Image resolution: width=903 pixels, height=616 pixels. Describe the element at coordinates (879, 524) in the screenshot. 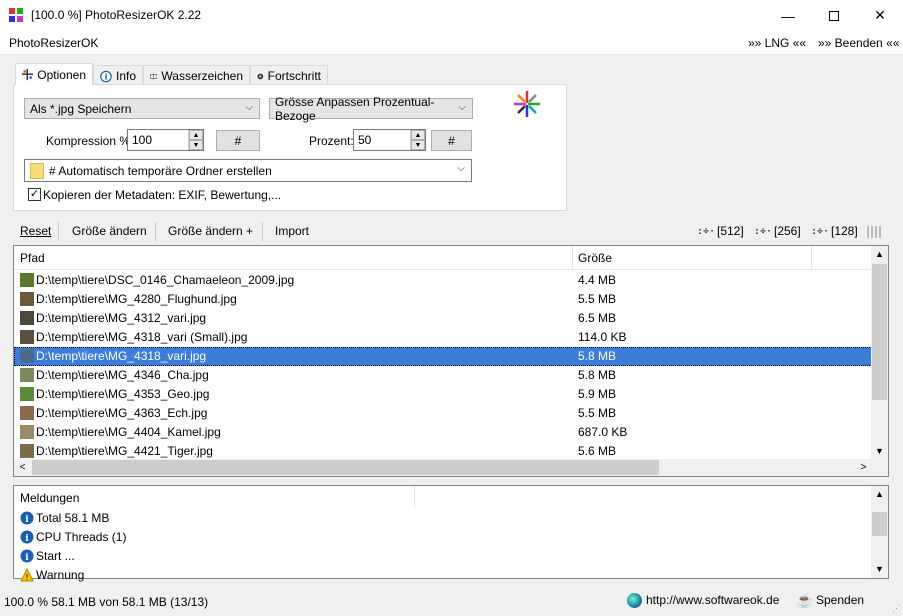

I see `messages-scrollbar-thumb` at that location.